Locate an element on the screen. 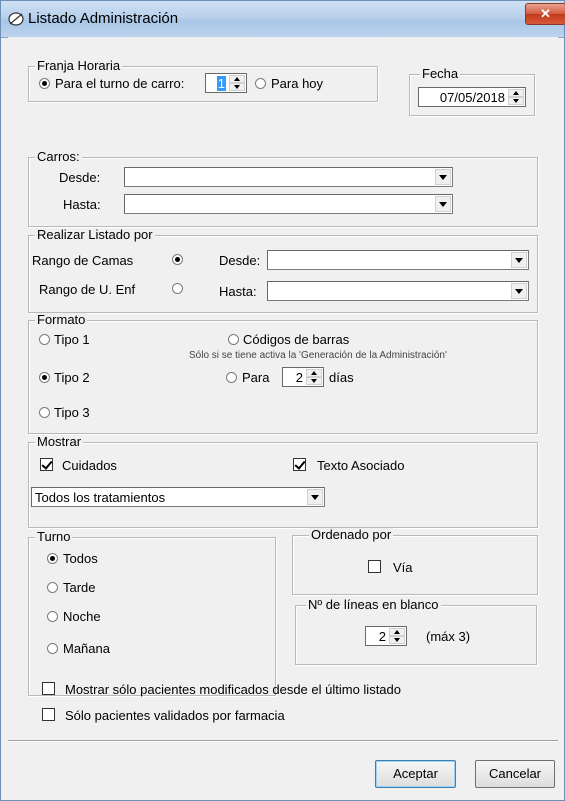 The width and height of the screenshot is (565, 801). lineas-value: 2 is located at coordinates (382, 636).